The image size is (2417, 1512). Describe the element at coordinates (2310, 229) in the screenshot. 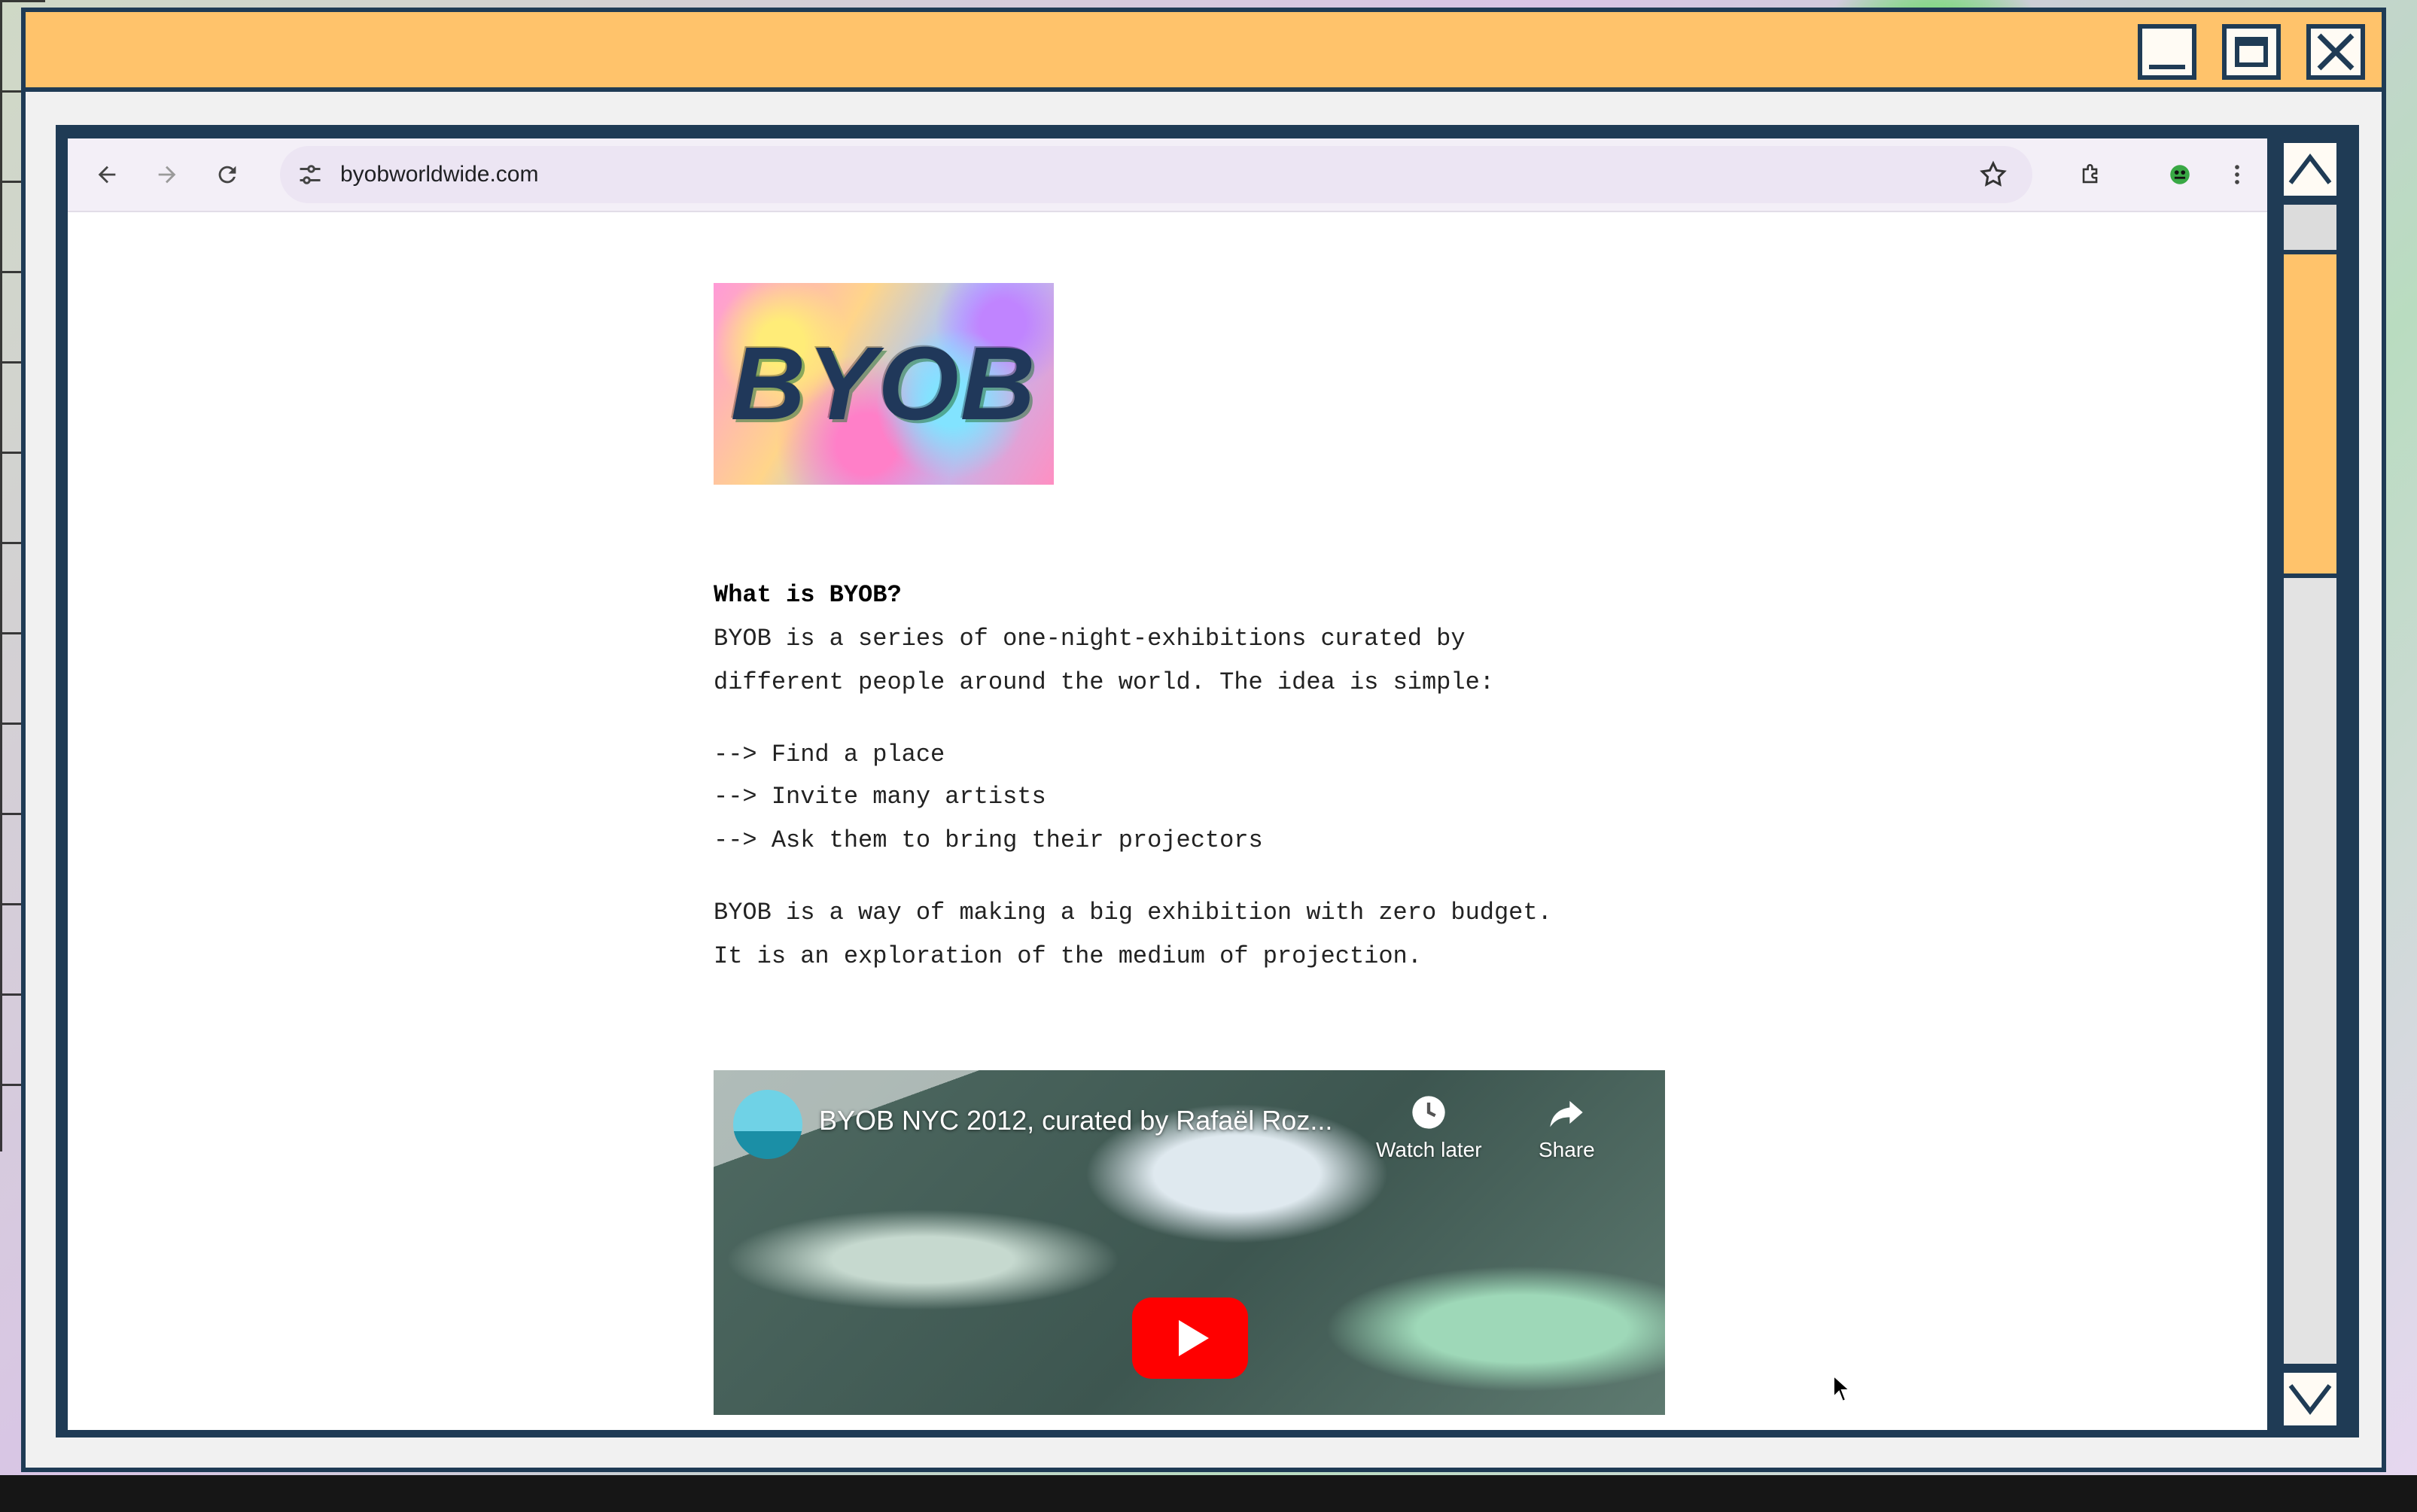

I see `scroll-track-top` at that location.